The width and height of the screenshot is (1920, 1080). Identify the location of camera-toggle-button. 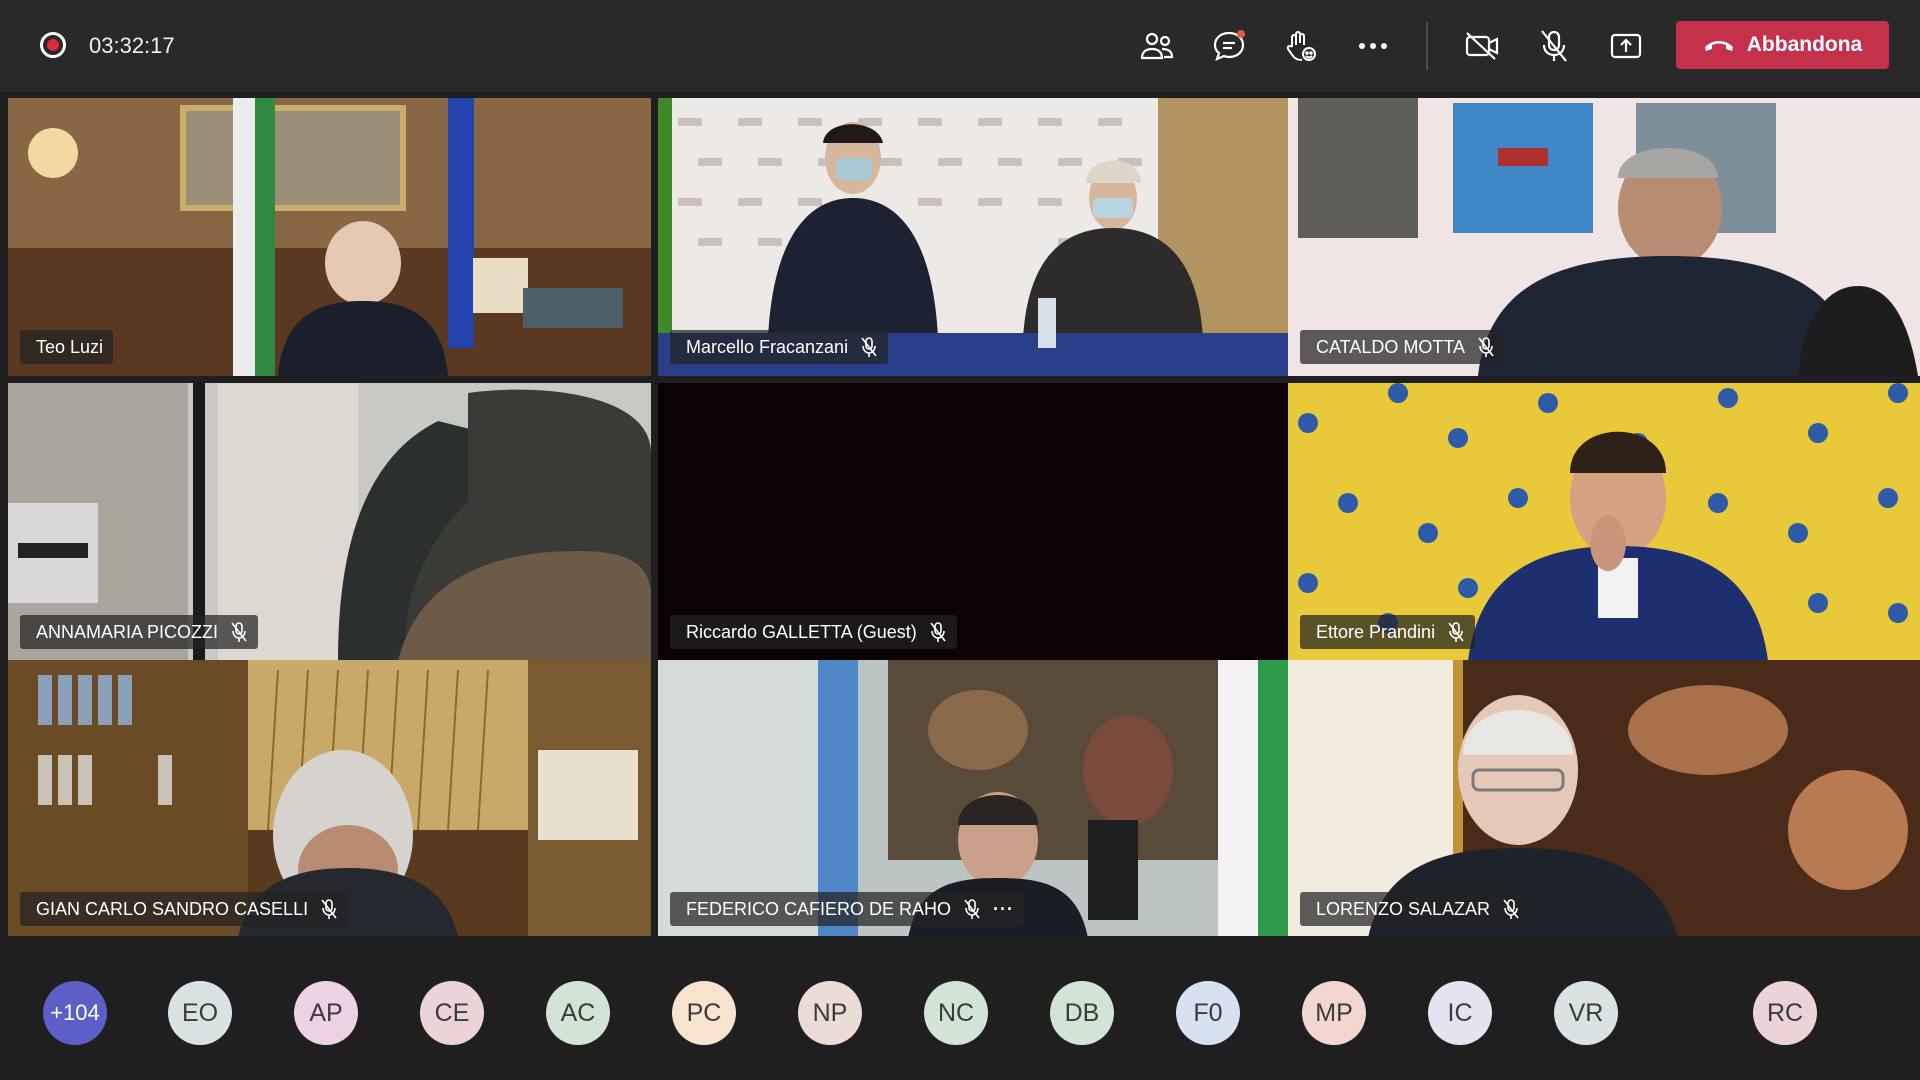
(1482, 46).